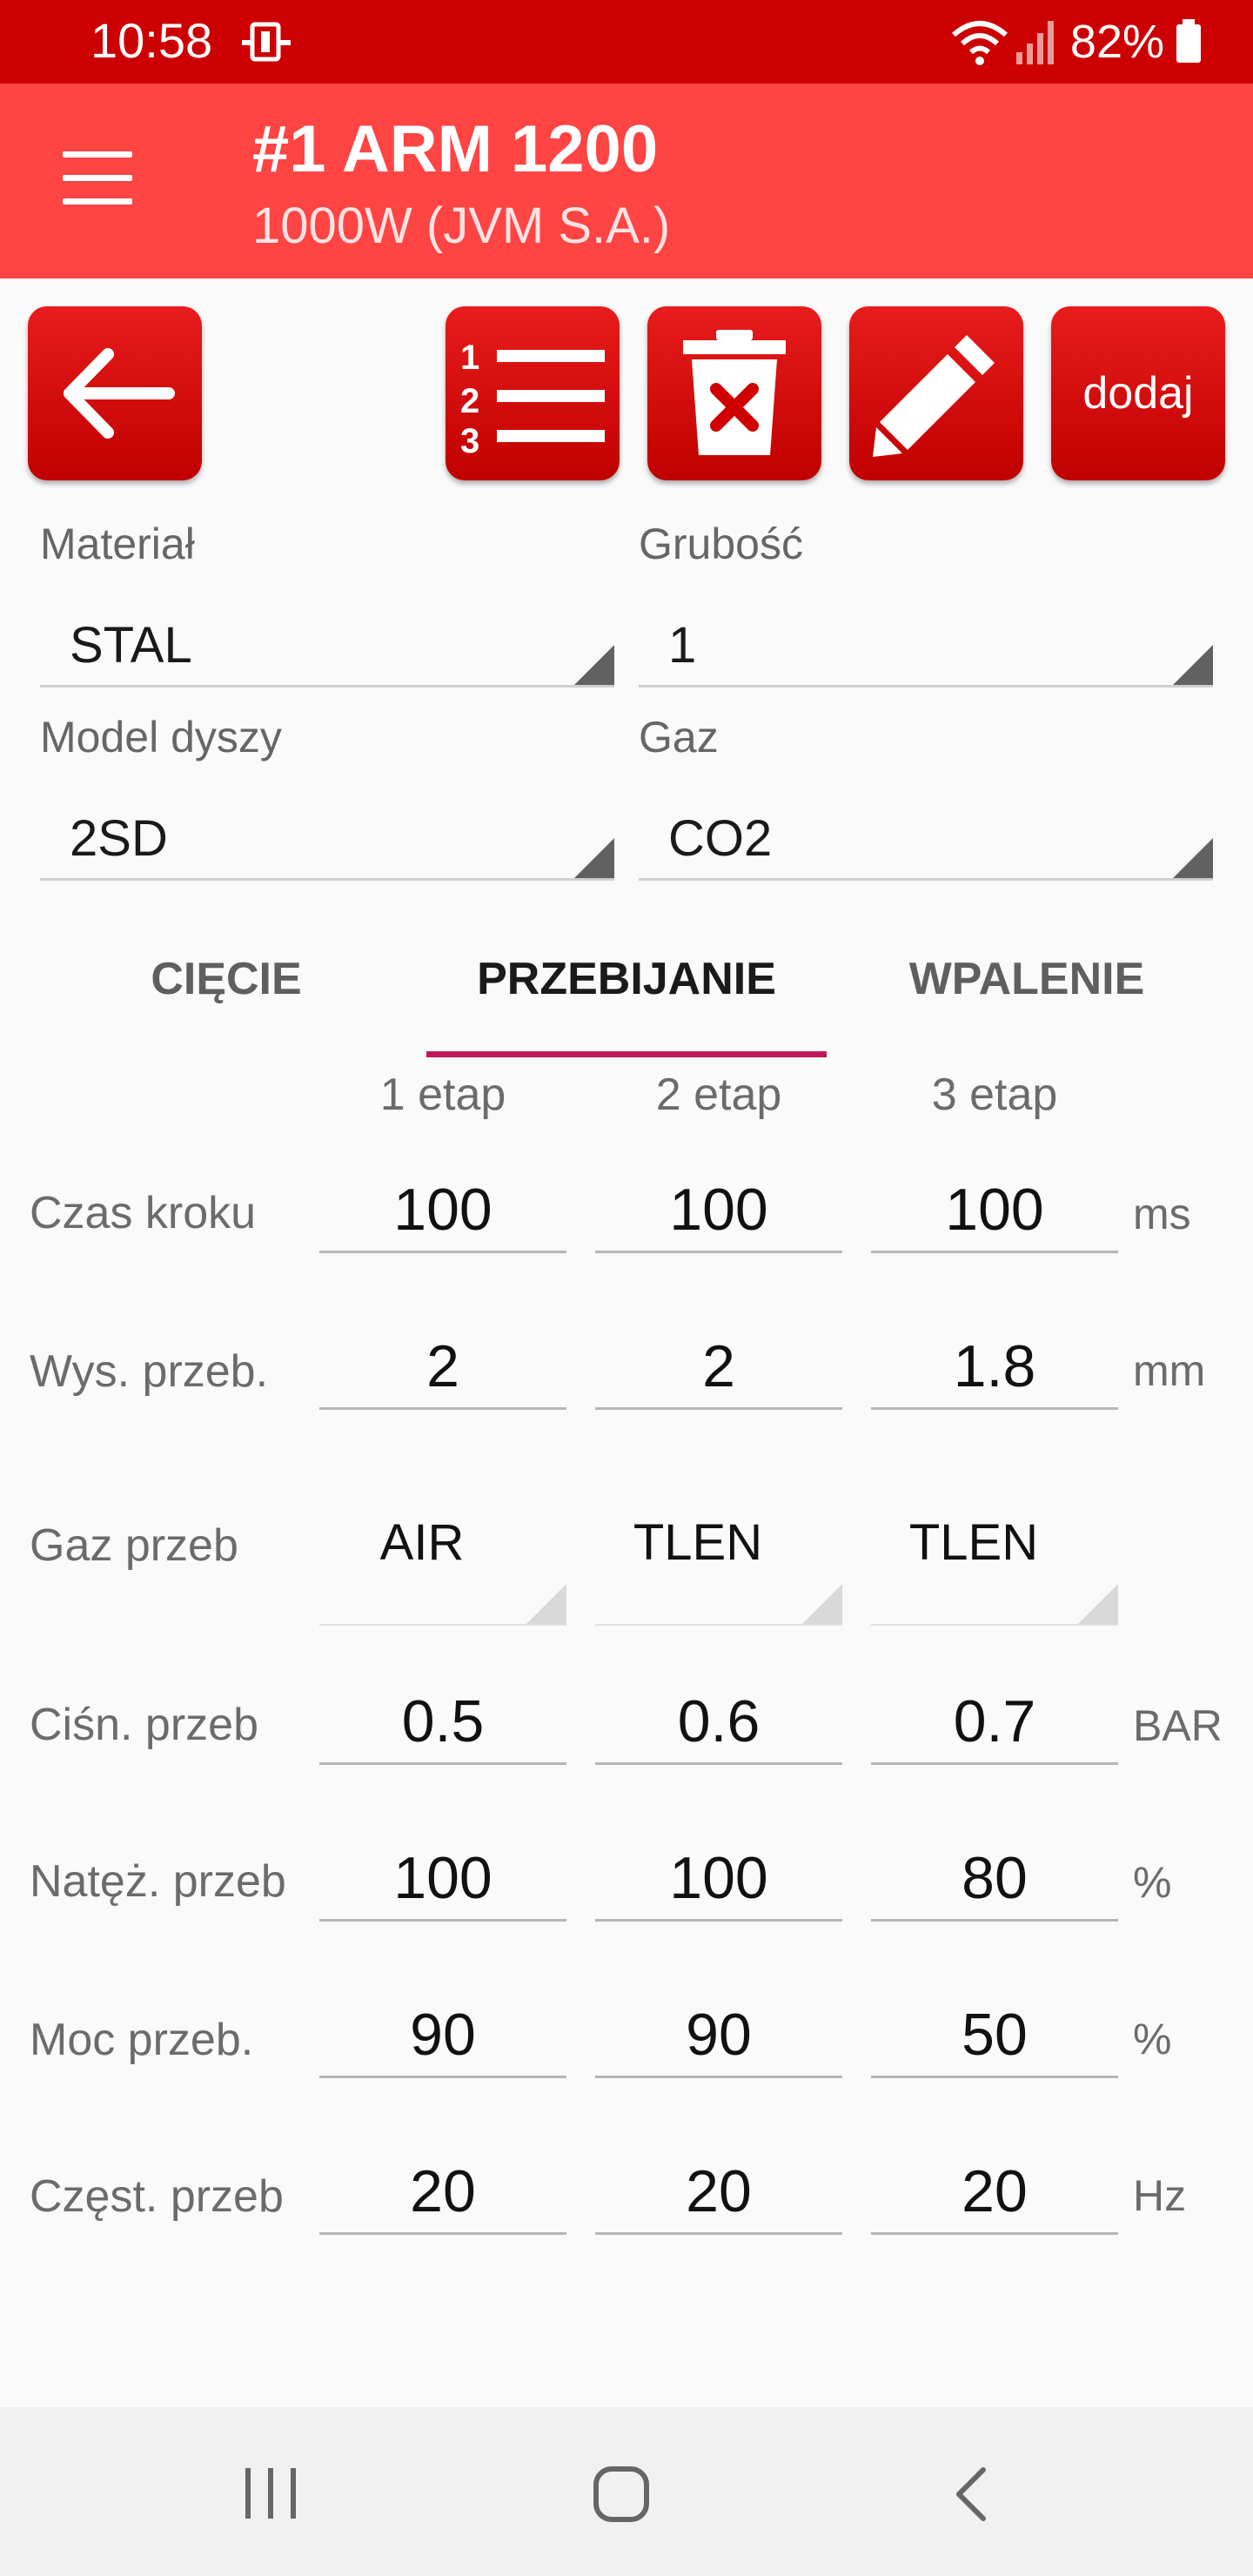  I want to click on wifi-icon, so click(979, 43).